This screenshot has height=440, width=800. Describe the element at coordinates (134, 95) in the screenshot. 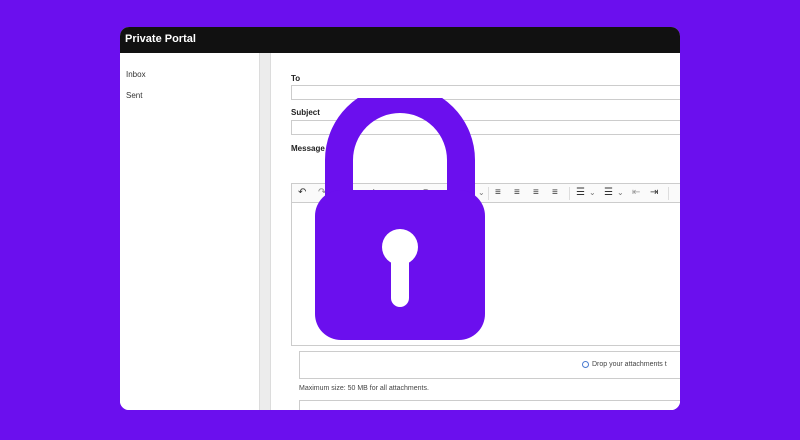

I see `sidebar-item-sent: Sent` at that location.